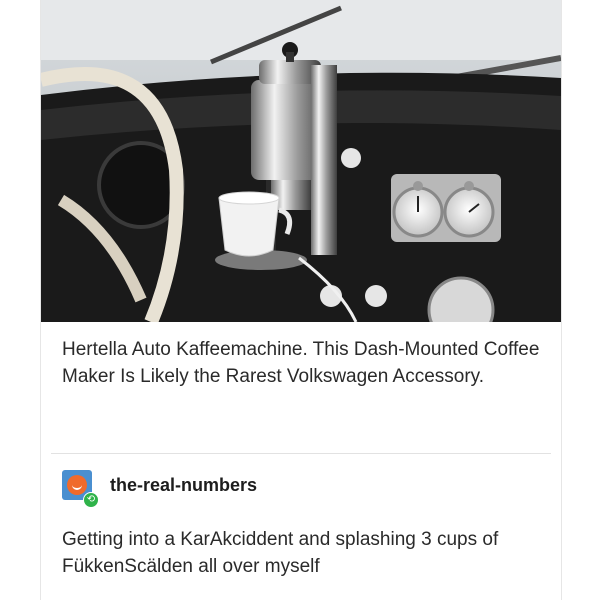 Image resolution: width=600 pixels, height=600 pixels. What do you see at coordinates (77, 485) in the screenshot?
I see `avatar-face-icon` at bounding box center [77, 485].